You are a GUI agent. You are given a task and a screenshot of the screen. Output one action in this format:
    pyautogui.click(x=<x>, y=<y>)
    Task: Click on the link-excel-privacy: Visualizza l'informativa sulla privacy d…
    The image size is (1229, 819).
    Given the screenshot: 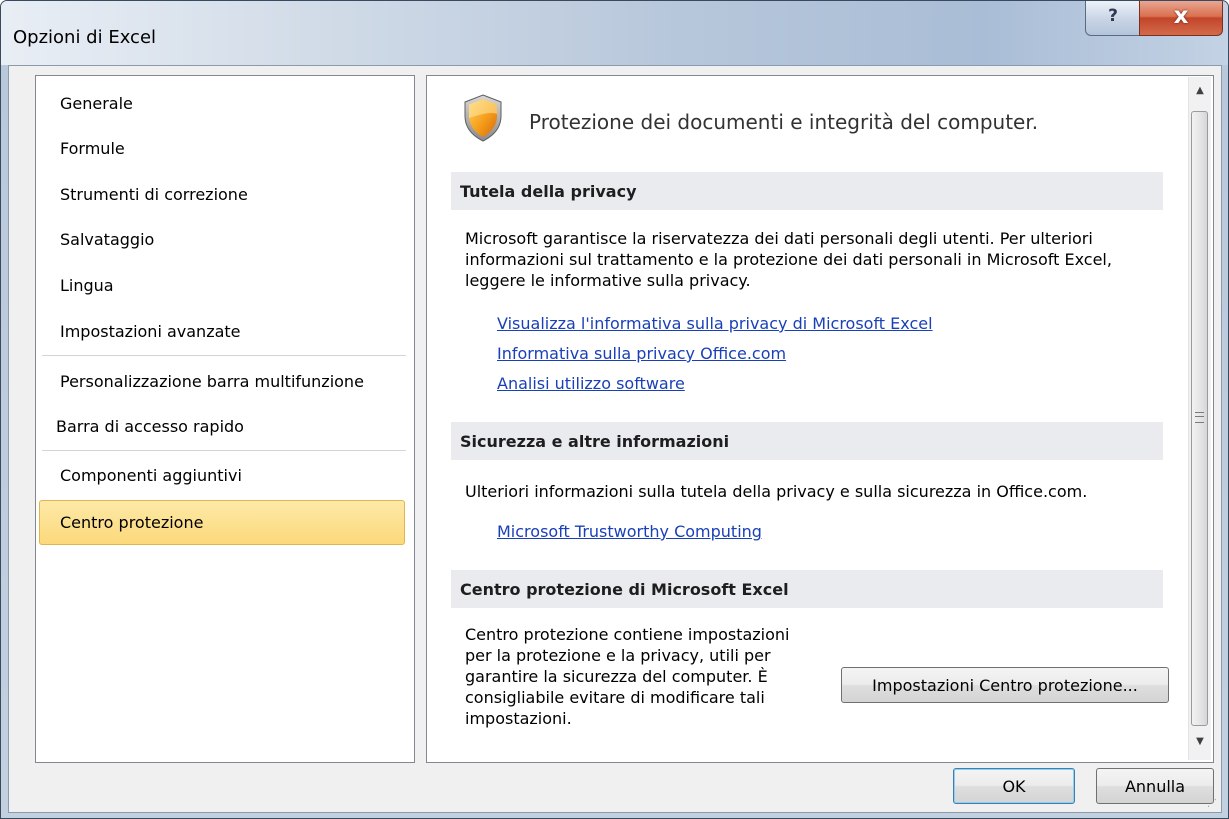 What is the action you would take?
    pyautogui.click(x=715, y=323)
    